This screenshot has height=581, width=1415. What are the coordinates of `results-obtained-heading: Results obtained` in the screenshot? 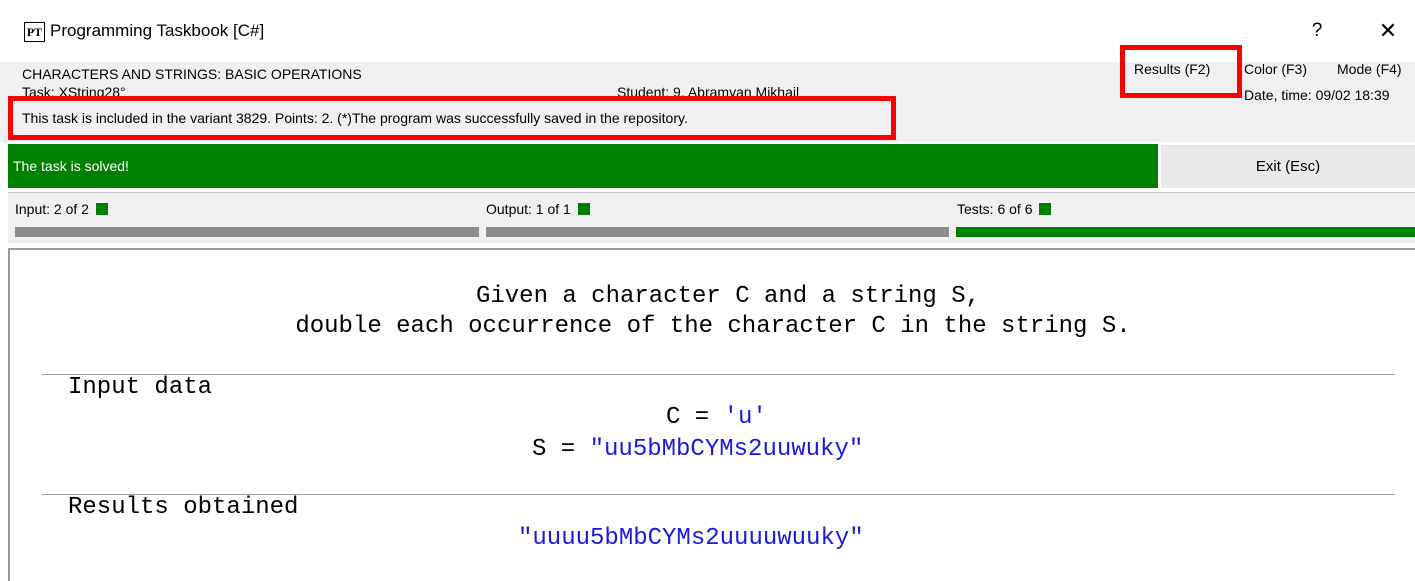 It's located at (183, 507).